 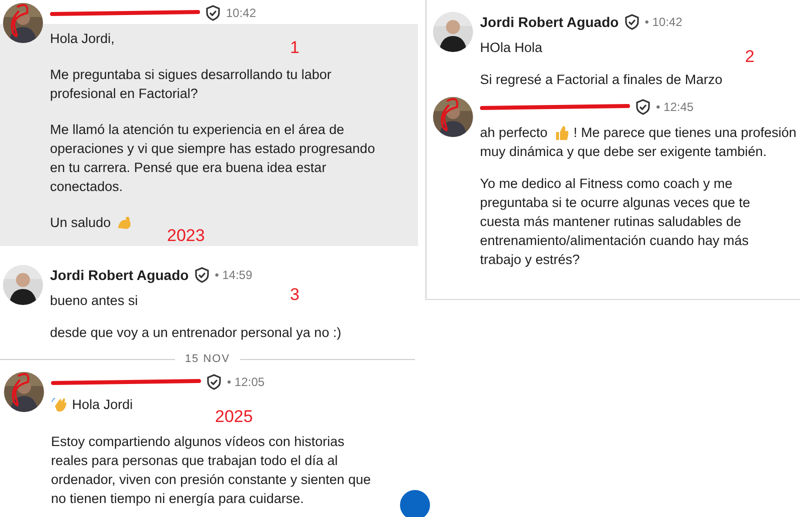 What do you see at coordinates (601, 80) in the screenshot?
I see `message-text: Si regresé a Factorial a finales de Marzo` at bounding box center [601, 80].